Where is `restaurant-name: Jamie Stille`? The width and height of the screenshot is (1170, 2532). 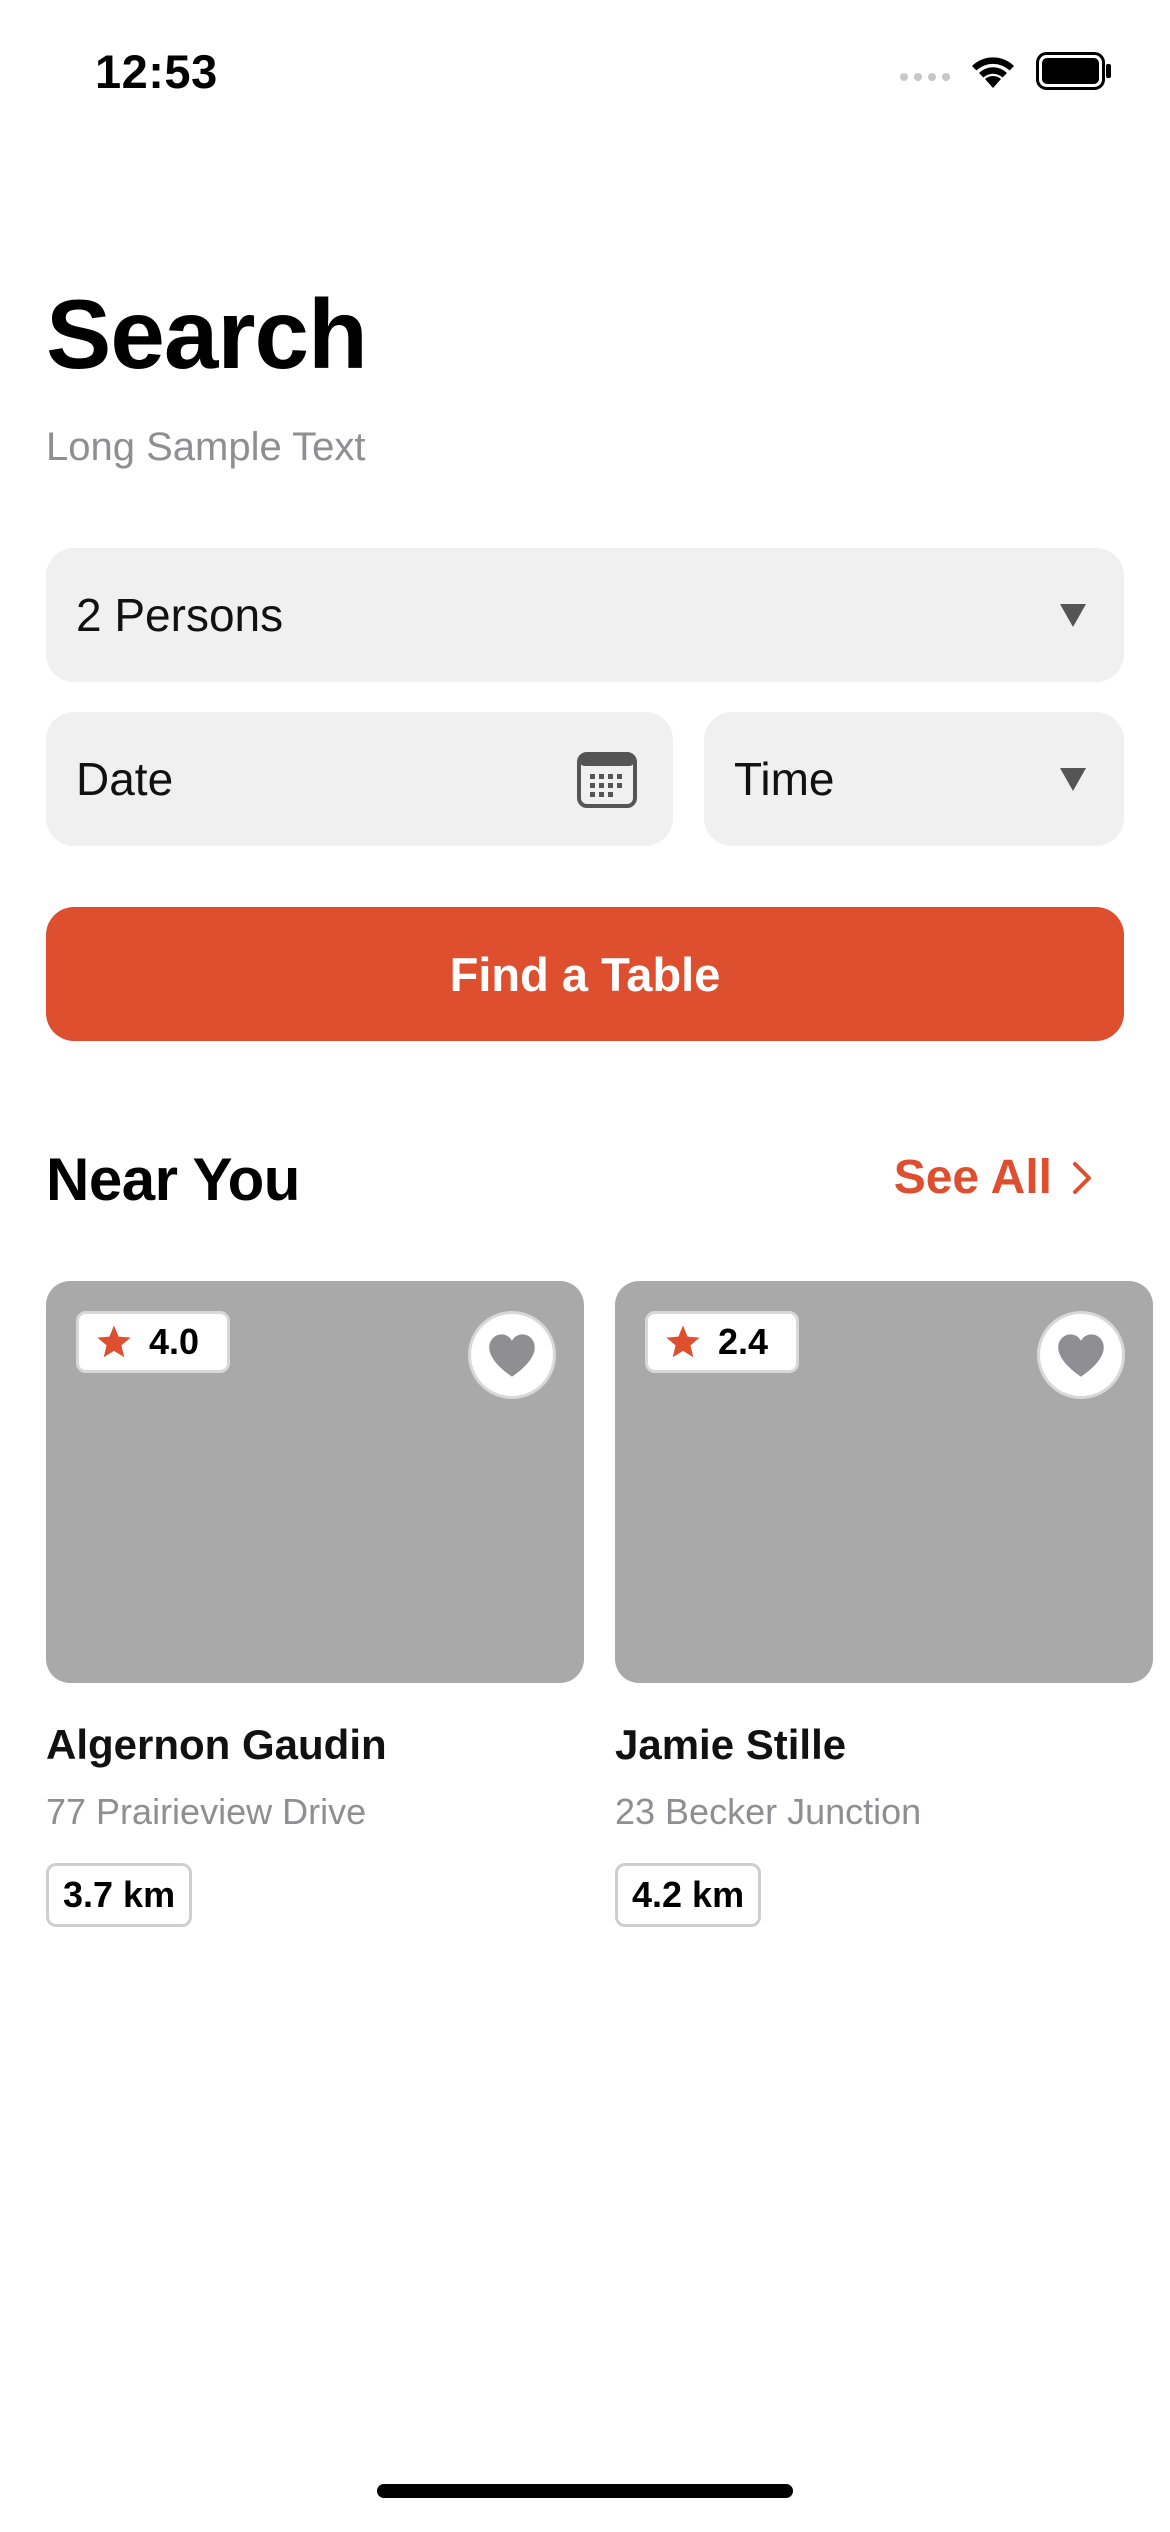
restaurant-name: Jamie Stille is located at coordinates (731, 1744).